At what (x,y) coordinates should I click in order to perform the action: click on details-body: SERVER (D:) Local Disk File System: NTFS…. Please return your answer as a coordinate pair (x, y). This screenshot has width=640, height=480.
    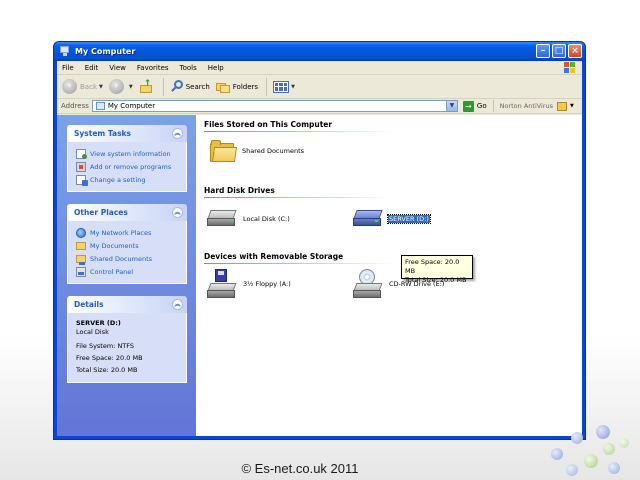
    Looking at the image, I should click on (127, 348).